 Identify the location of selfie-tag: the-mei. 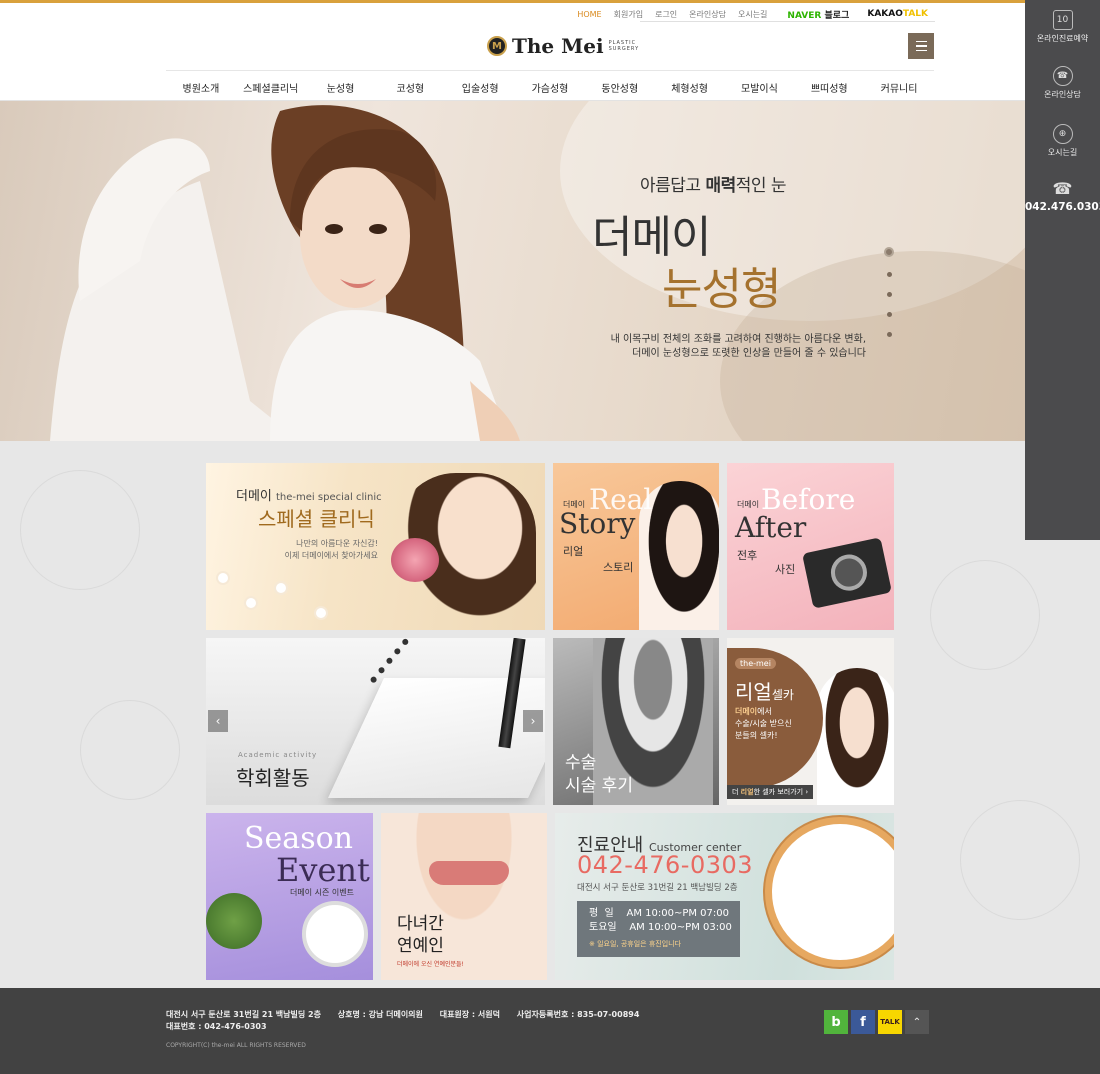
(755, 663).